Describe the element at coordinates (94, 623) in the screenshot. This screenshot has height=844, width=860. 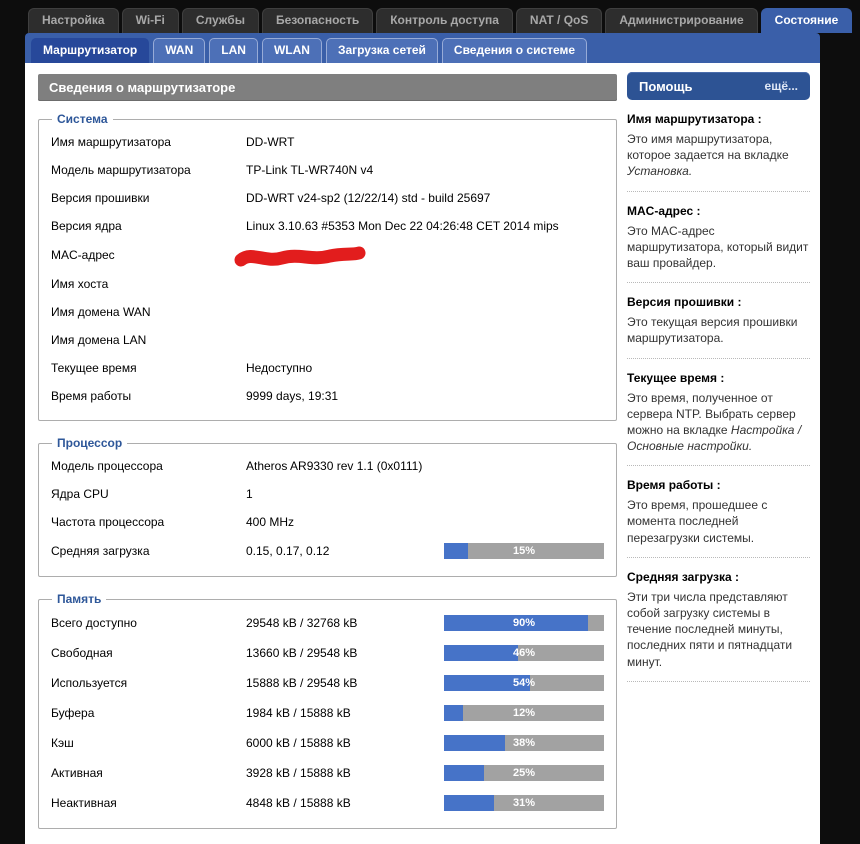
I see `info-label: Всего доступно` at that location.